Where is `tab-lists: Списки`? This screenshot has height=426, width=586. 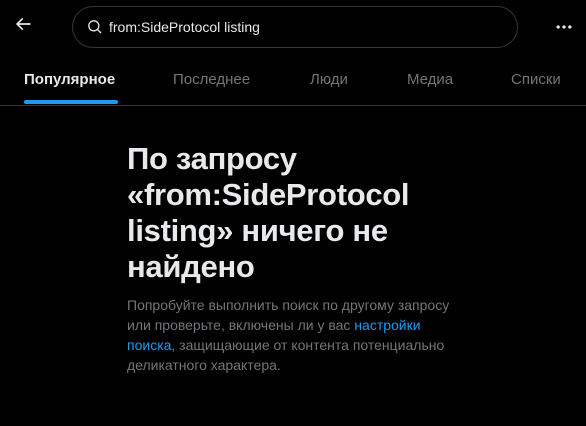 tab-lists: Списки is located at coordinates (536, 80).